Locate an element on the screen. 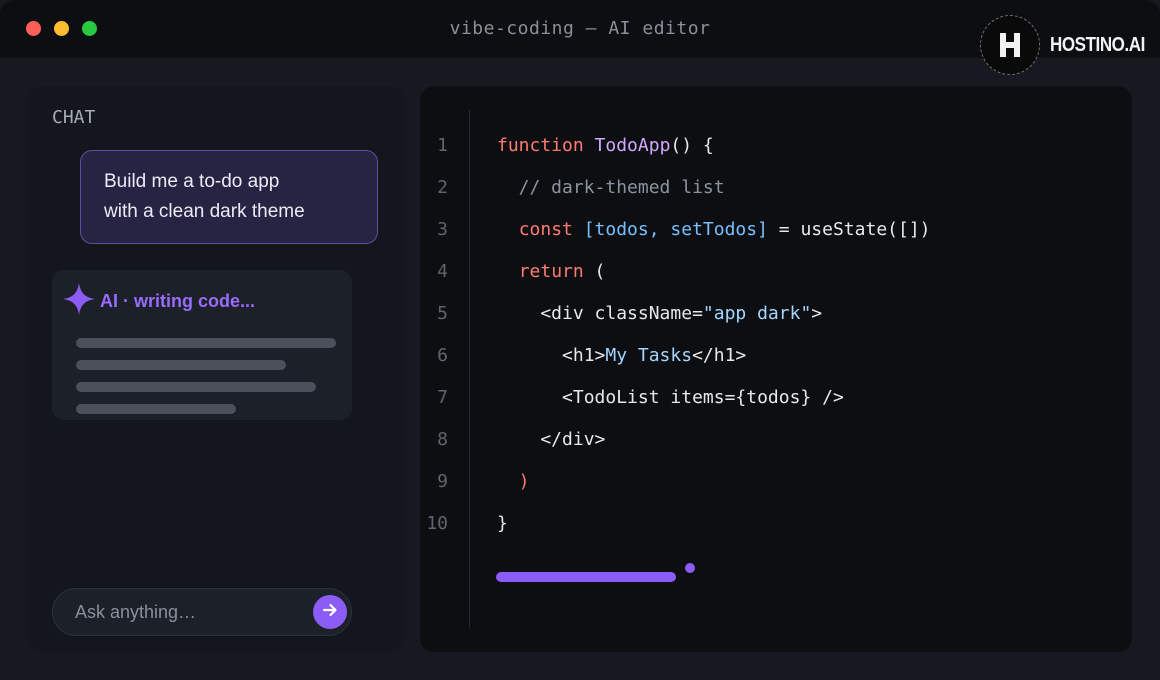 The height and width of the screenshot is (680, 1160). line-number: 5 is located at coordinates (442, 313).